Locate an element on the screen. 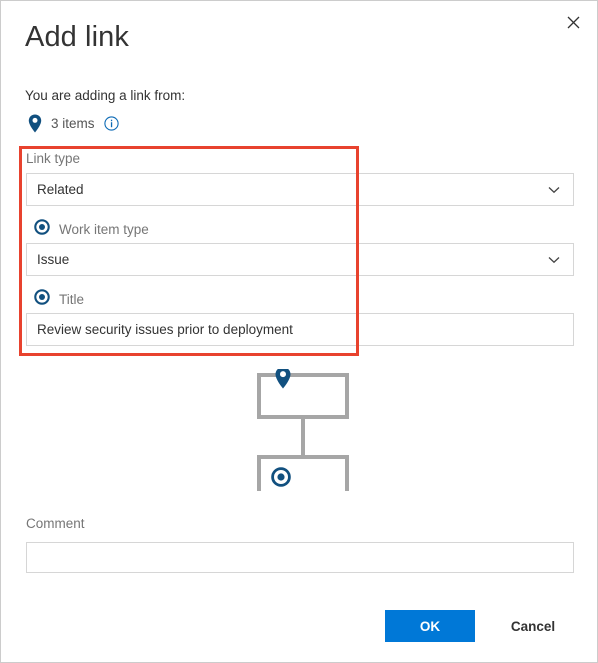 This screenshot has width=598, height=663. link-type-label: Link type is located at coordinates (53, 158).